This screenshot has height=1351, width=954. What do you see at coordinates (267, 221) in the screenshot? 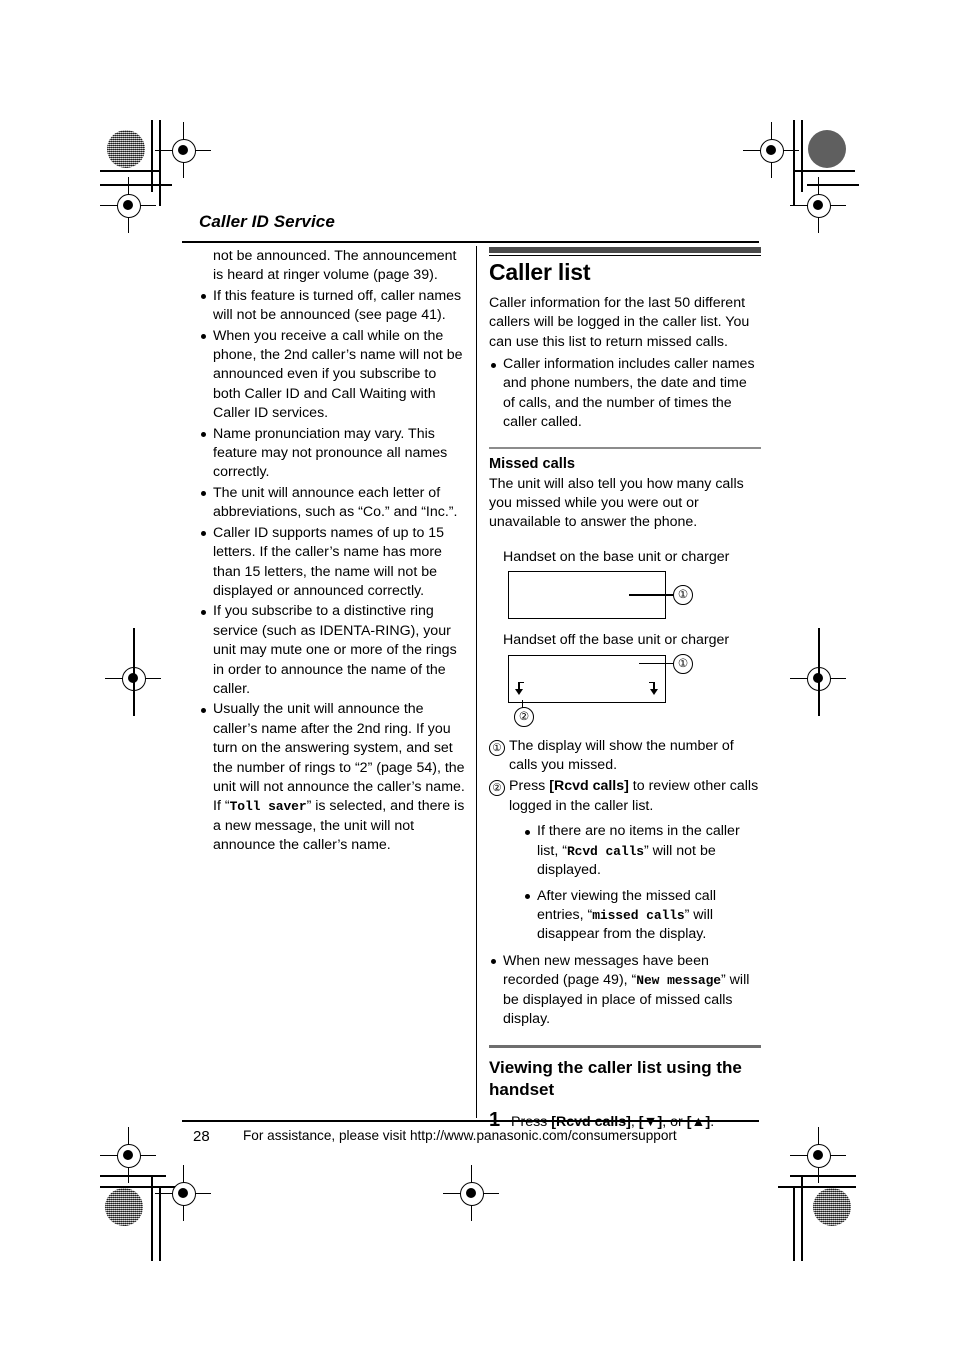
I see `running-head: Caller ID Service` at bounding box center [267, 221].